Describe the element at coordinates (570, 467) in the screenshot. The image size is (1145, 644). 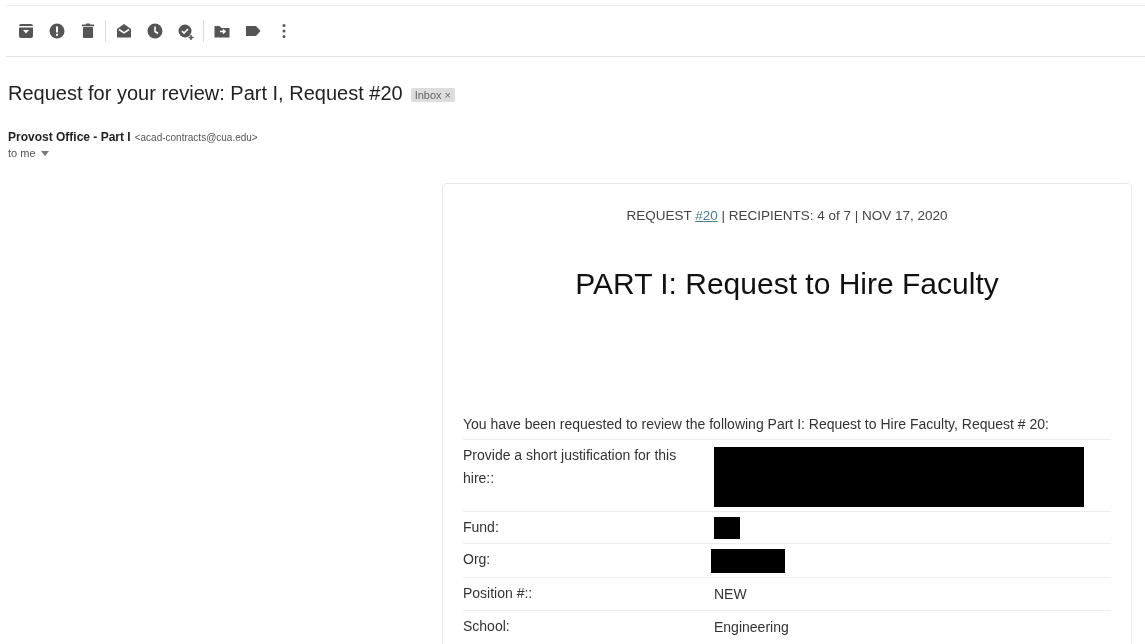
I see `field-label: Provide a short justification for this hire::` at that location.